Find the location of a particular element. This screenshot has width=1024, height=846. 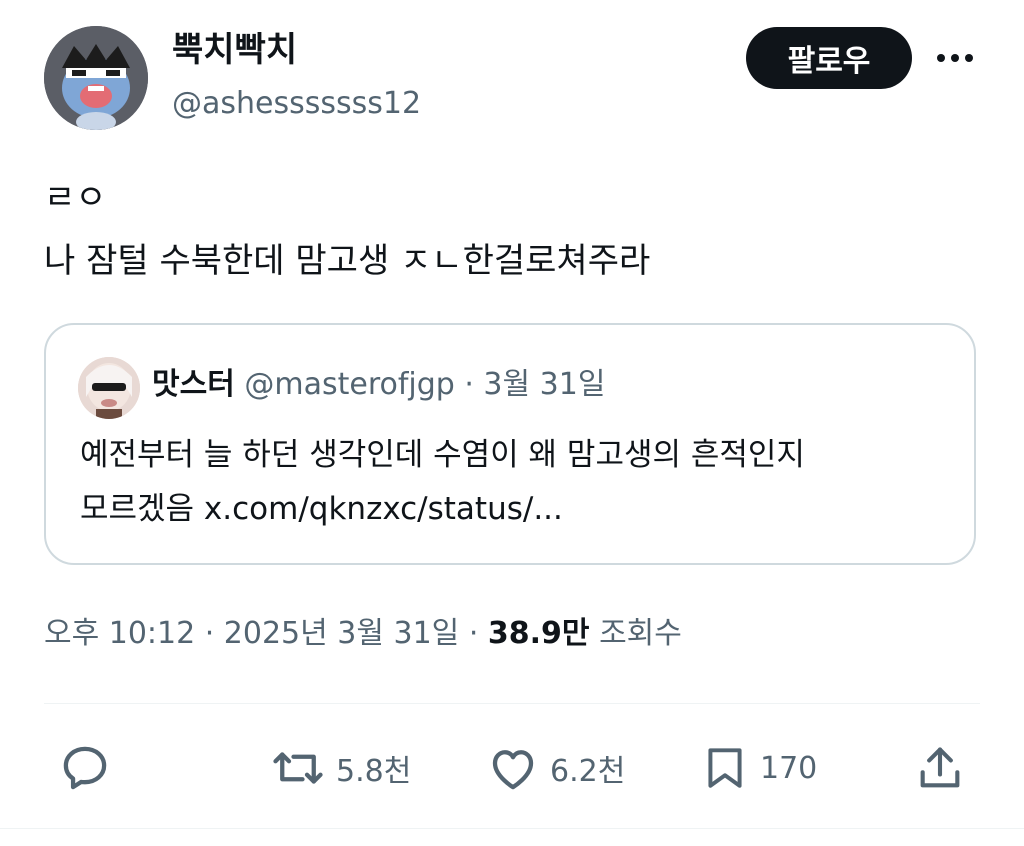

follow-button: 팔로우 is located at coordinates (829, 58).